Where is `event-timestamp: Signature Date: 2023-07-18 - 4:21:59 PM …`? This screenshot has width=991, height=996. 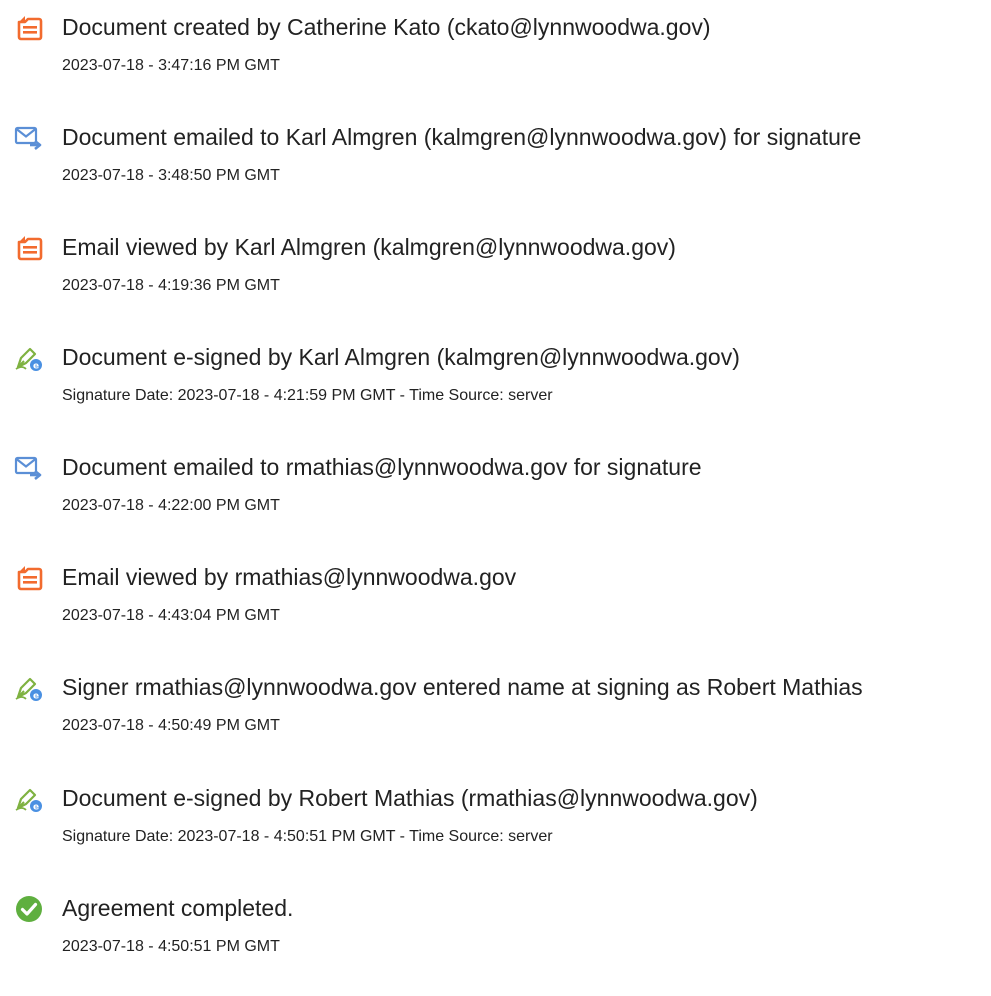
event-timestamp: Signature Date: 2023-07-18 - 4:21:59 PM … is located at coordinates (307, 395).